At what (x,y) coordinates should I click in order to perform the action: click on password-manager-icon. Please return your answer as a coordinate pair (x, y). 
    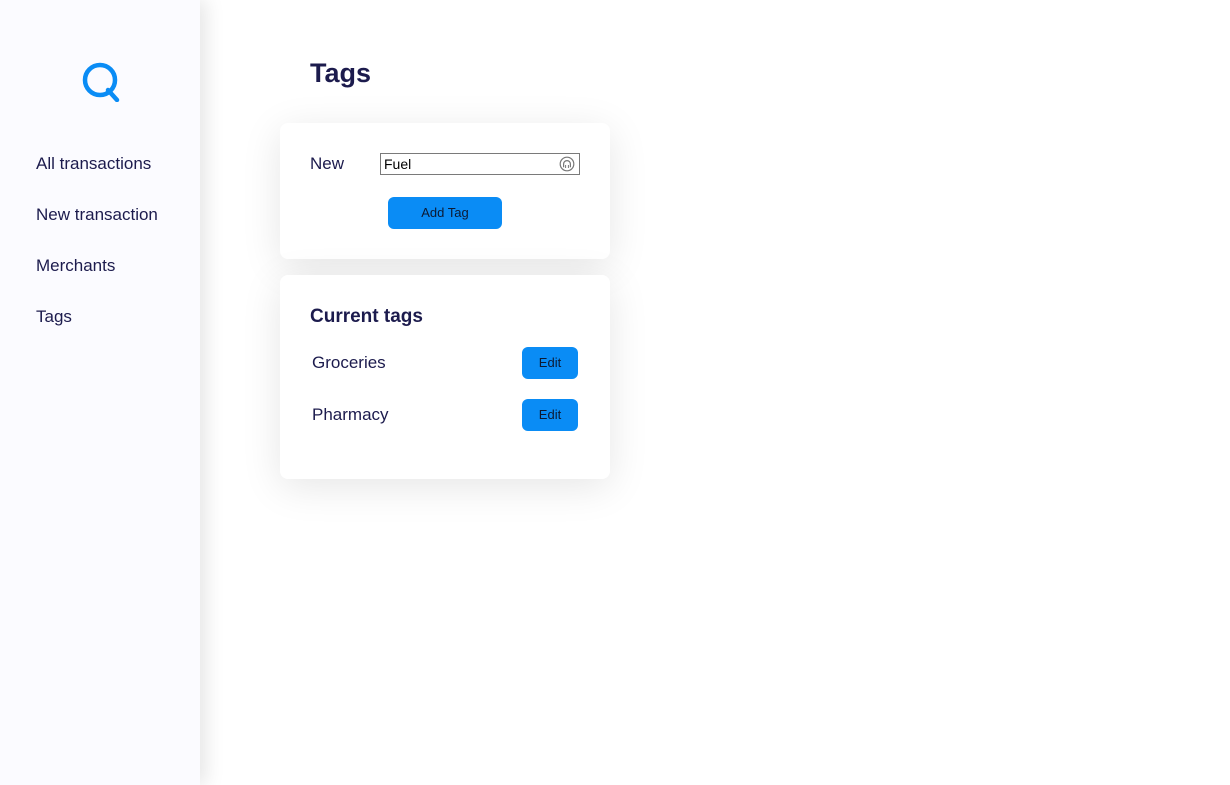
    Looking at the image, I should click on (567, 164).